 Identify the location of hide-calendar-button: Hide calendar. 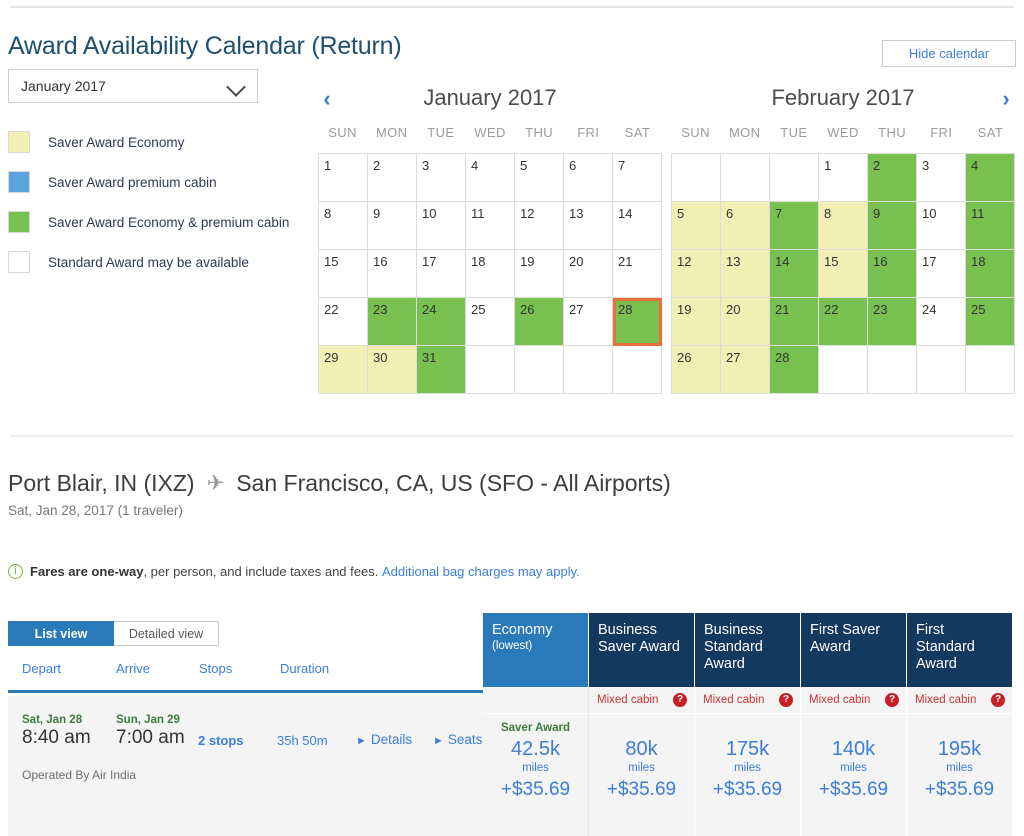
(949, 53).